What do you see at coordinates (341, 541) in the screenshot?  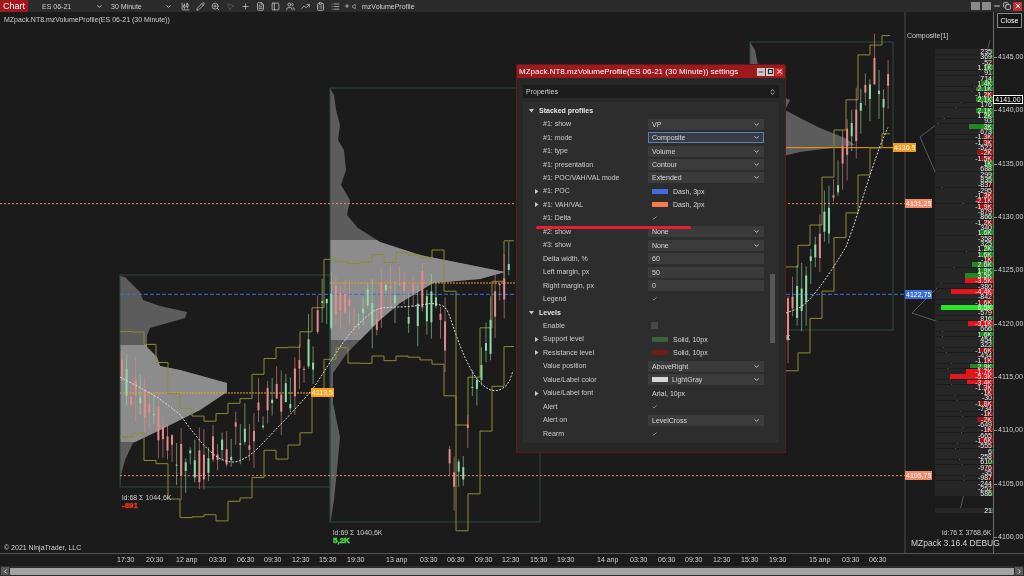 I see `profile-delta: 5,2K` at bounding box center [341, 541].